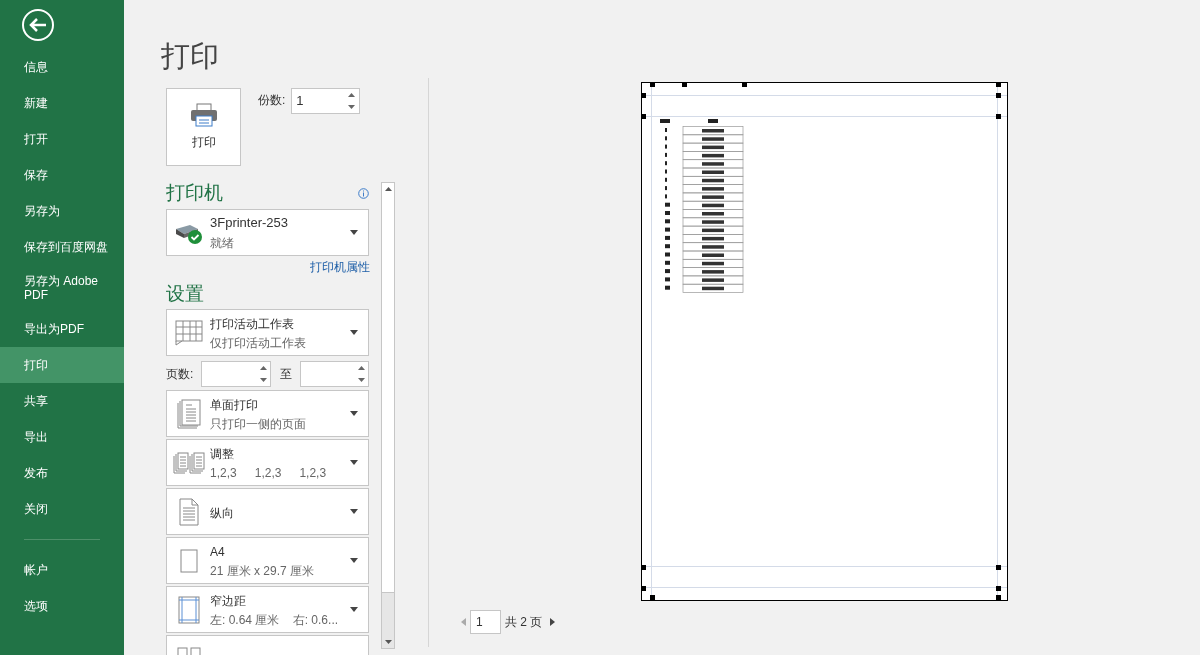  I want to click on printer-name: 3Fprinter-253, so click(250, 222).